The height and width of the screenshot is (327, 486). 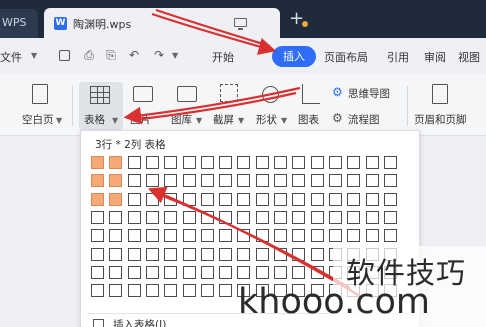 What do you see at coordinates (223, 57) in the screenshot?
I see `menu-home: 开始` at bounding box center [223, 57].